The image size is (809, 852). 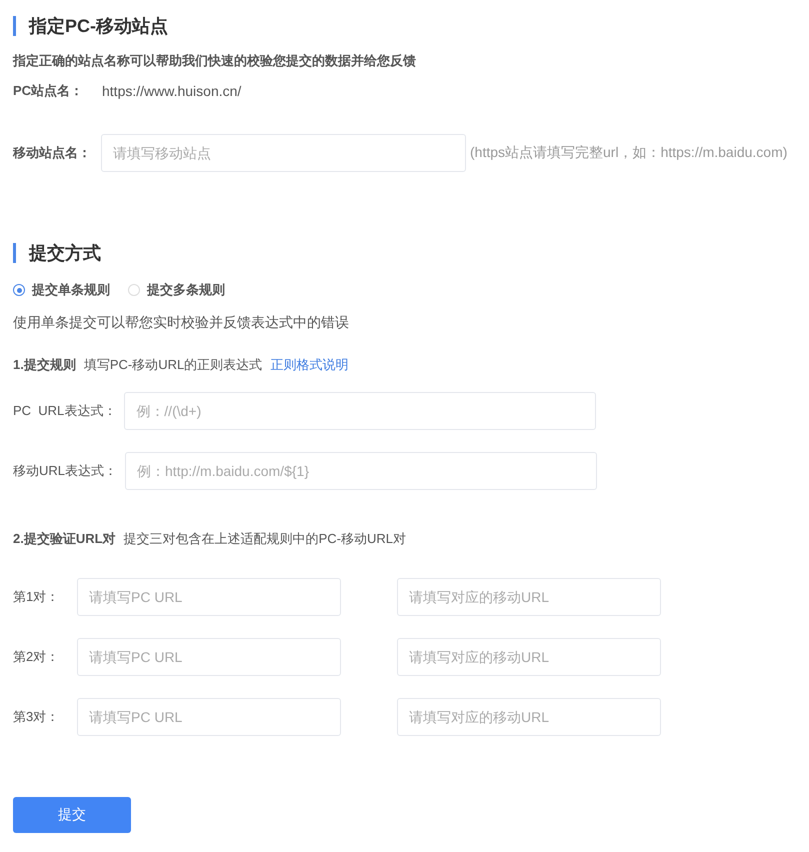 What do you see at coordinates (61, 290) in the screenshot?
I see `radio-option: 提交单条规则` at bounding box center [61, 290].